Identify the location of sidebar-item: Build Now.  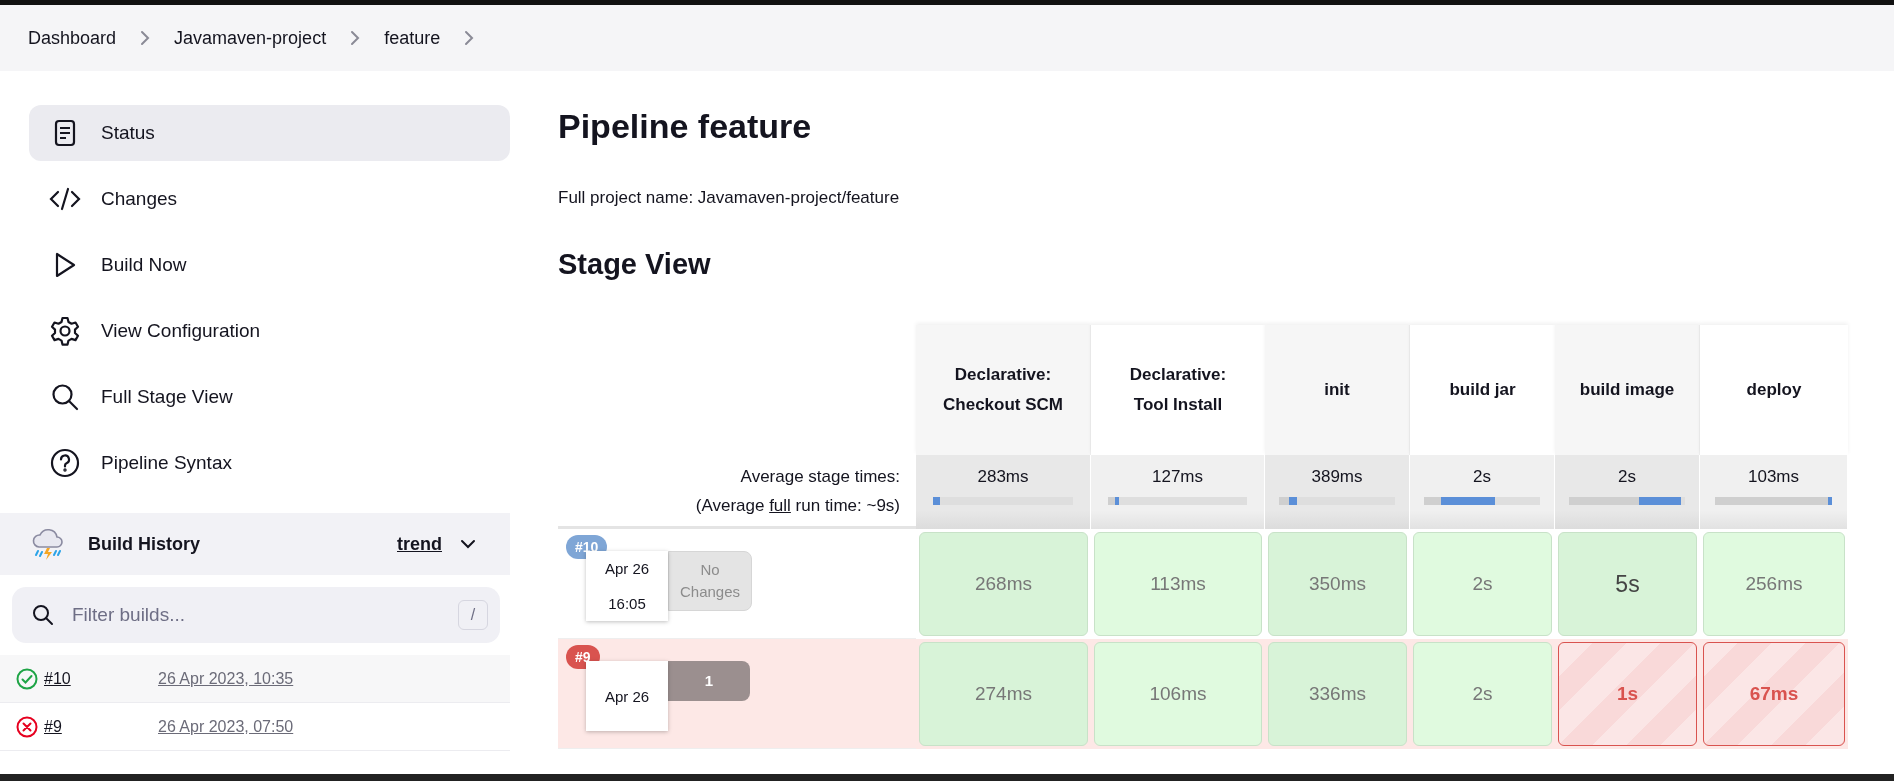
(269, 265).